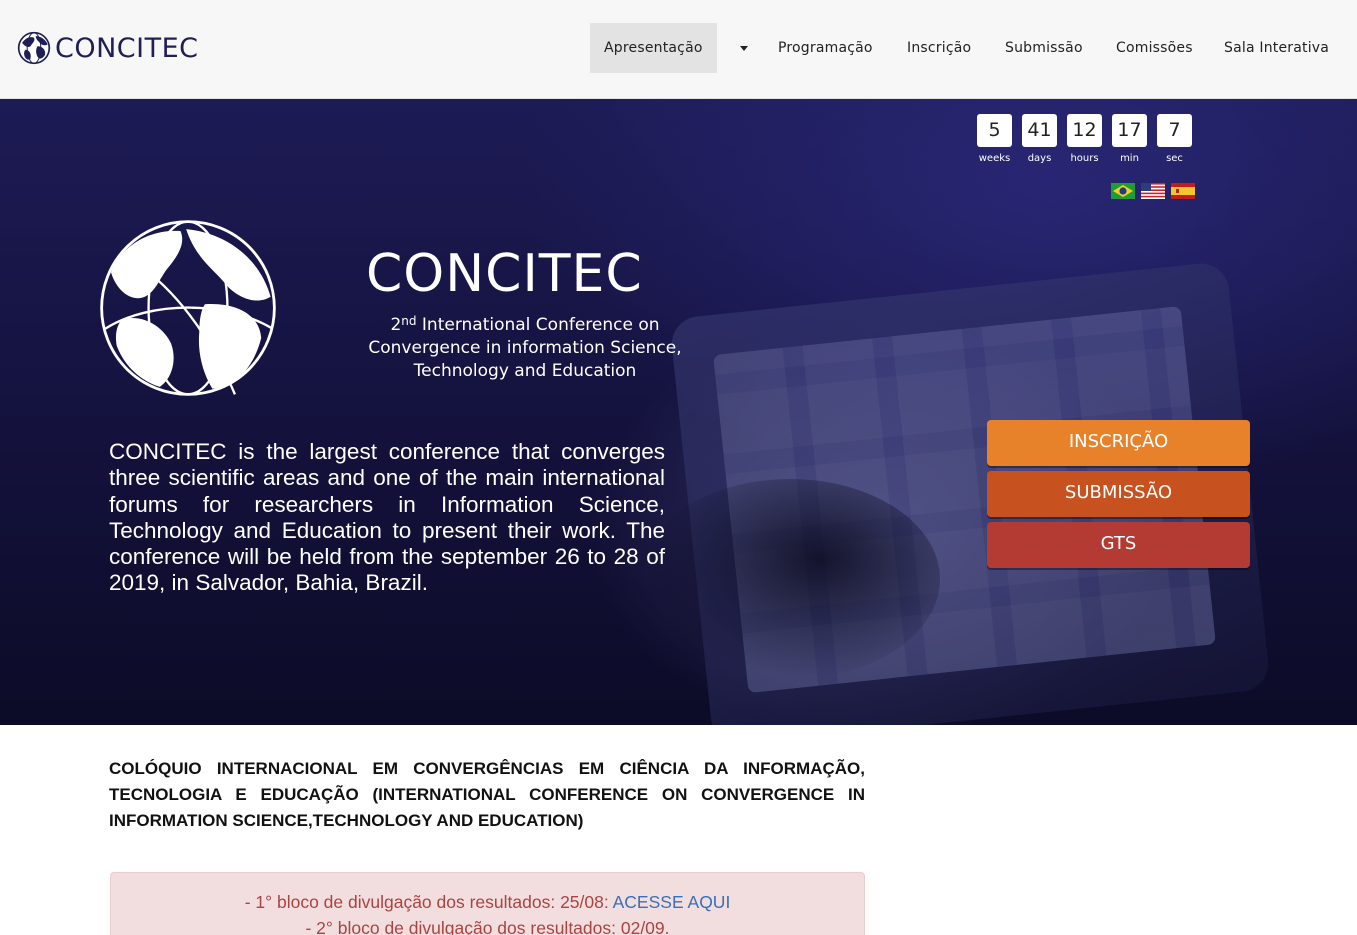 The height and width of the screenshot is (935, 1357). I want to click on logo-subtitle-line-3: Technology and Education, so click(525, 371).